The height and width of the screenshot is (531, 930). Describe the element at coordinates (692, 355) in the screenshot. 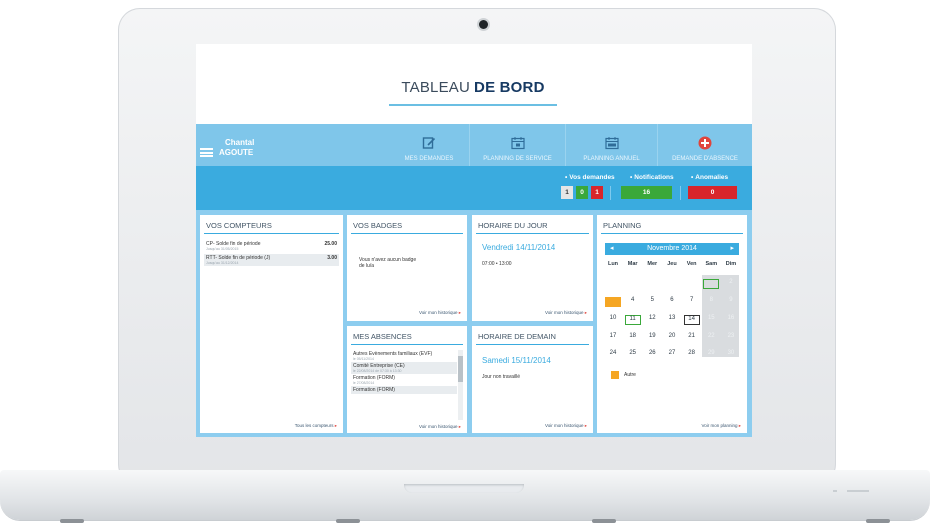

I see `calendar-day: 28` at that location.